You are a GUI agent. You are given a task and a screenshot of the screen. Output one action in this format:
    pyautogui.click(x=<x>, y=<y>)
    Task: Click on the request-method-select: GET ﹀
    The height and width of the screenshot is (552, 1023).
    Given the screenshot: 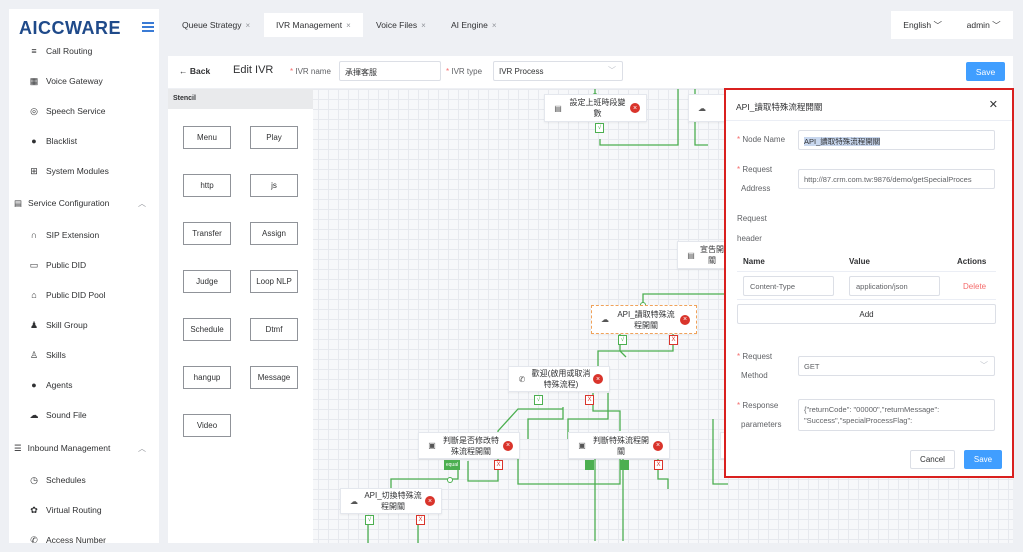 What is the action you would take?
    pyautogui.click(x=896, y=366)
    